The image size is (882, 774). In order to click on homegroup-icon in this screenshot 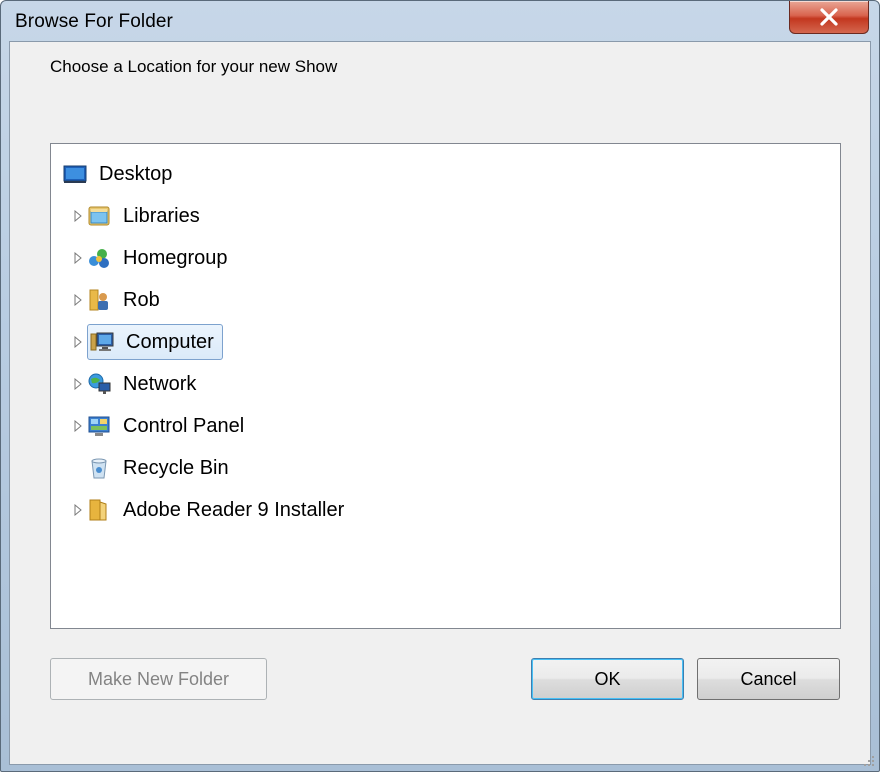, I will do `click(99, 258)`.